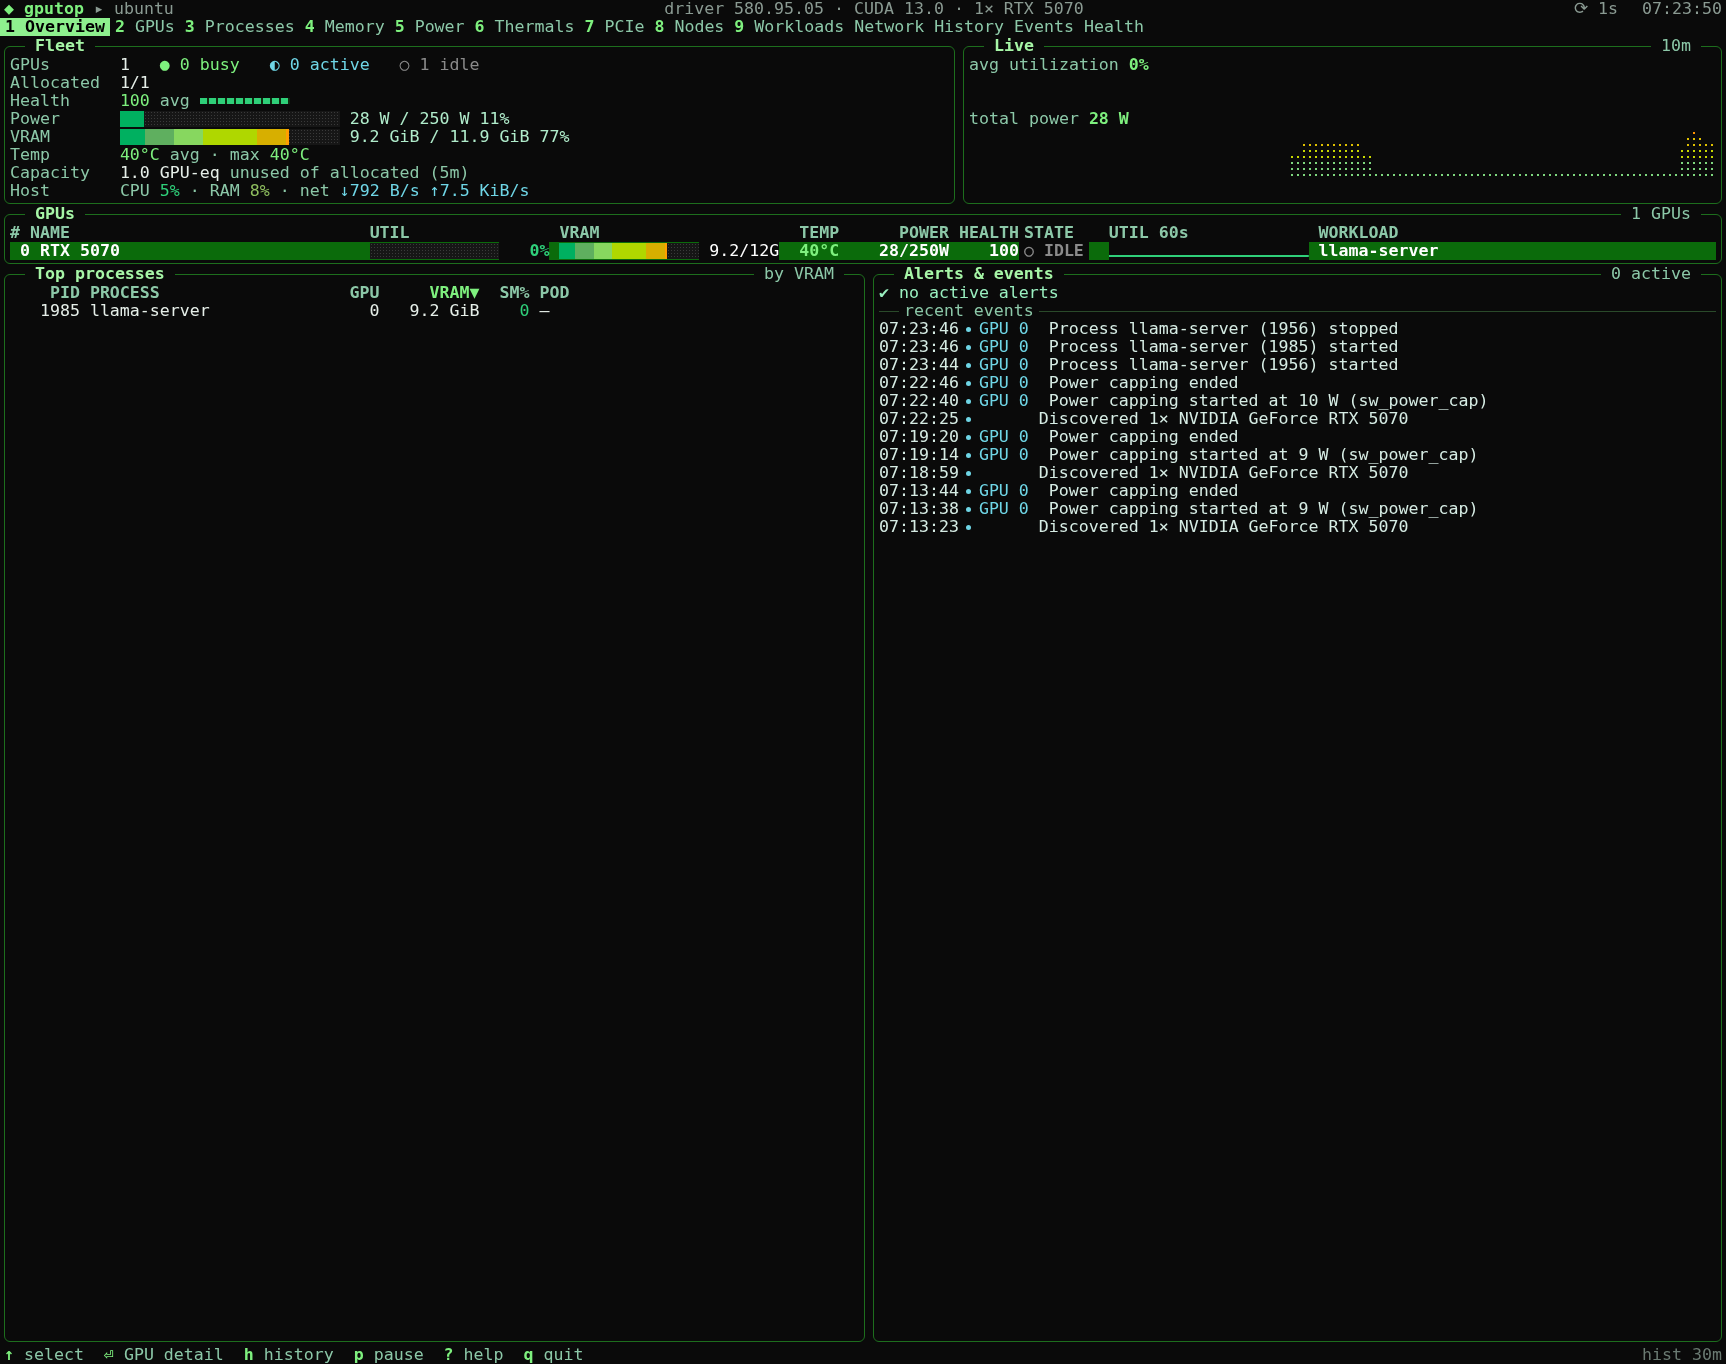  I want to click on vram-usage: 9.2 GiB, so click(444, 311).